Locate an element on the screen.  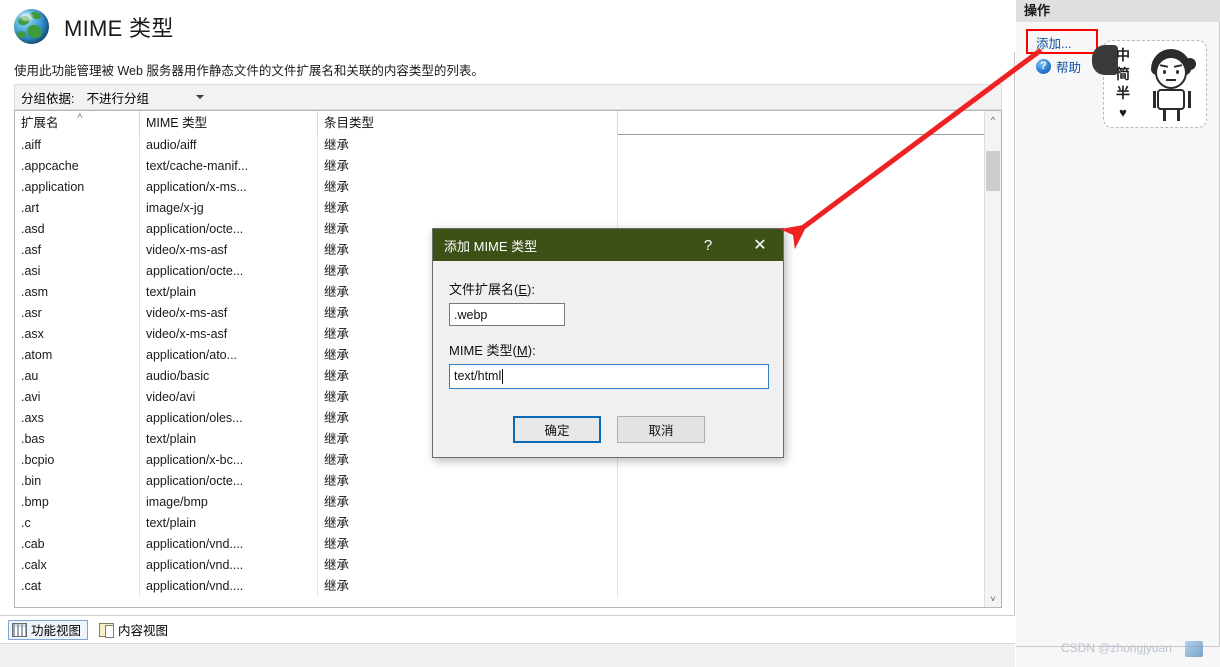
mime-type-input: text/html is located at coordinates (609, 376).